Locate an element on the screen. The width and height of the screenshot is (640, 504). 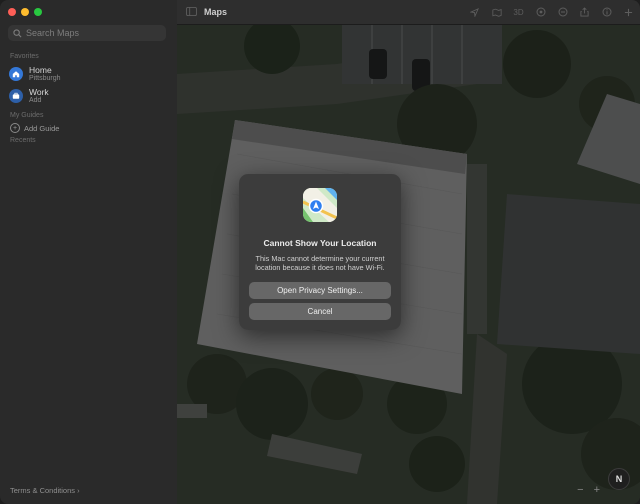
terms-link: Terms & Conditions › is located at coordinates (45, 490).